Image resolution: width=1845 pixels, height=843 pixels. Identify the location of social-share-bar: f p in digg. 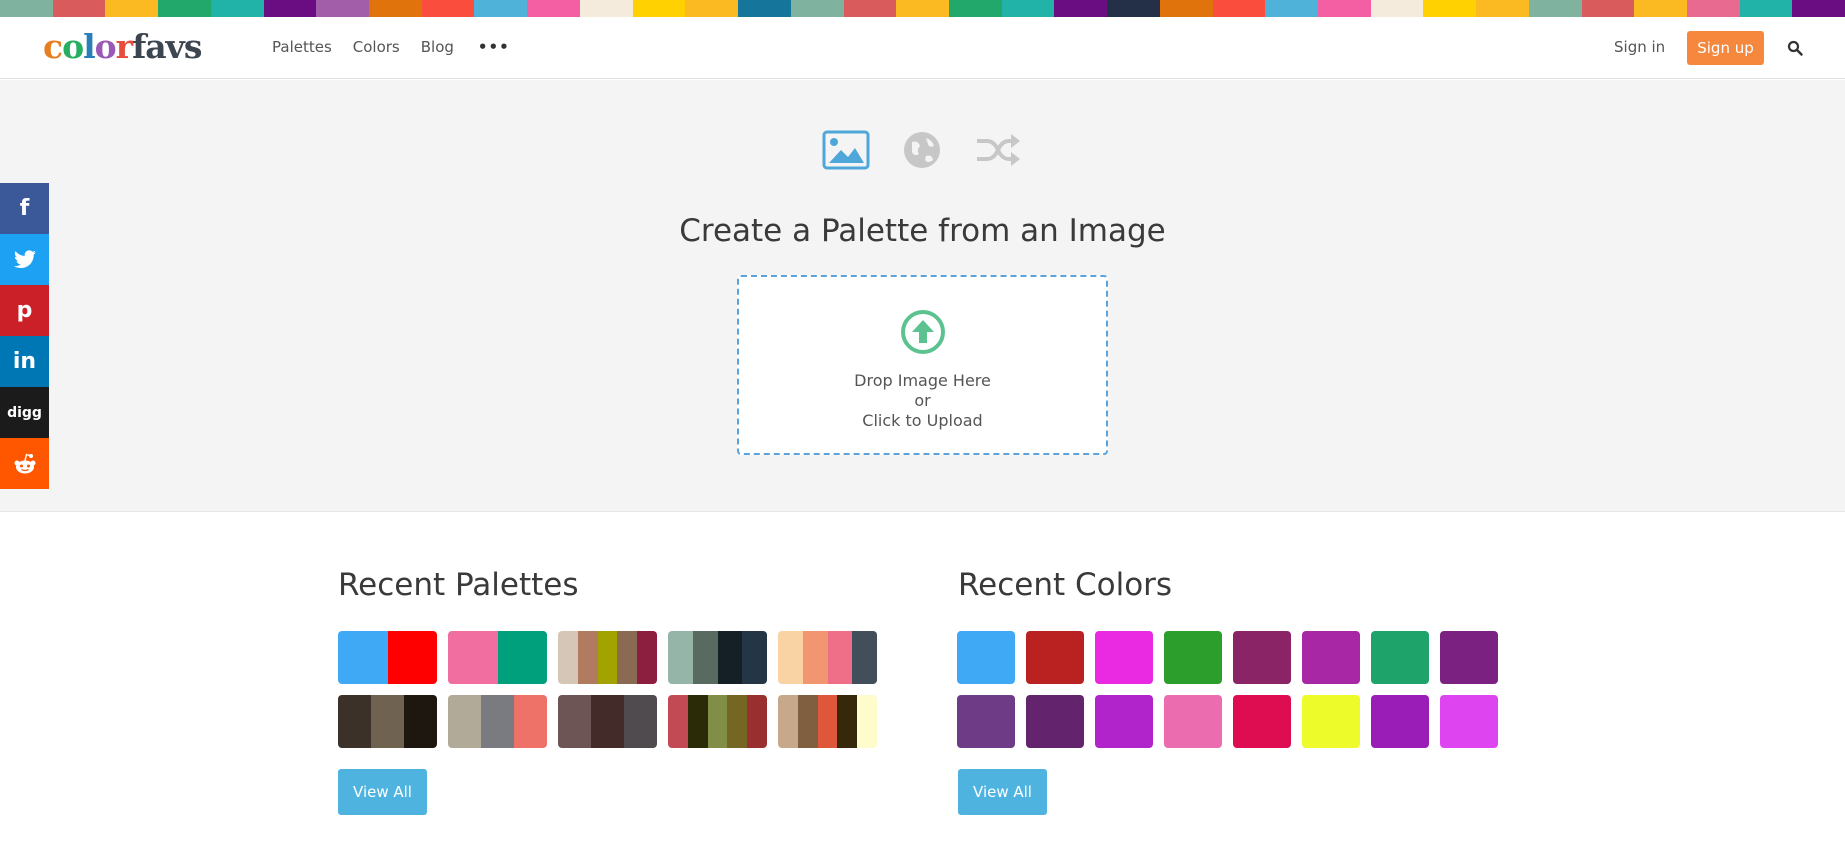
(24, 336).